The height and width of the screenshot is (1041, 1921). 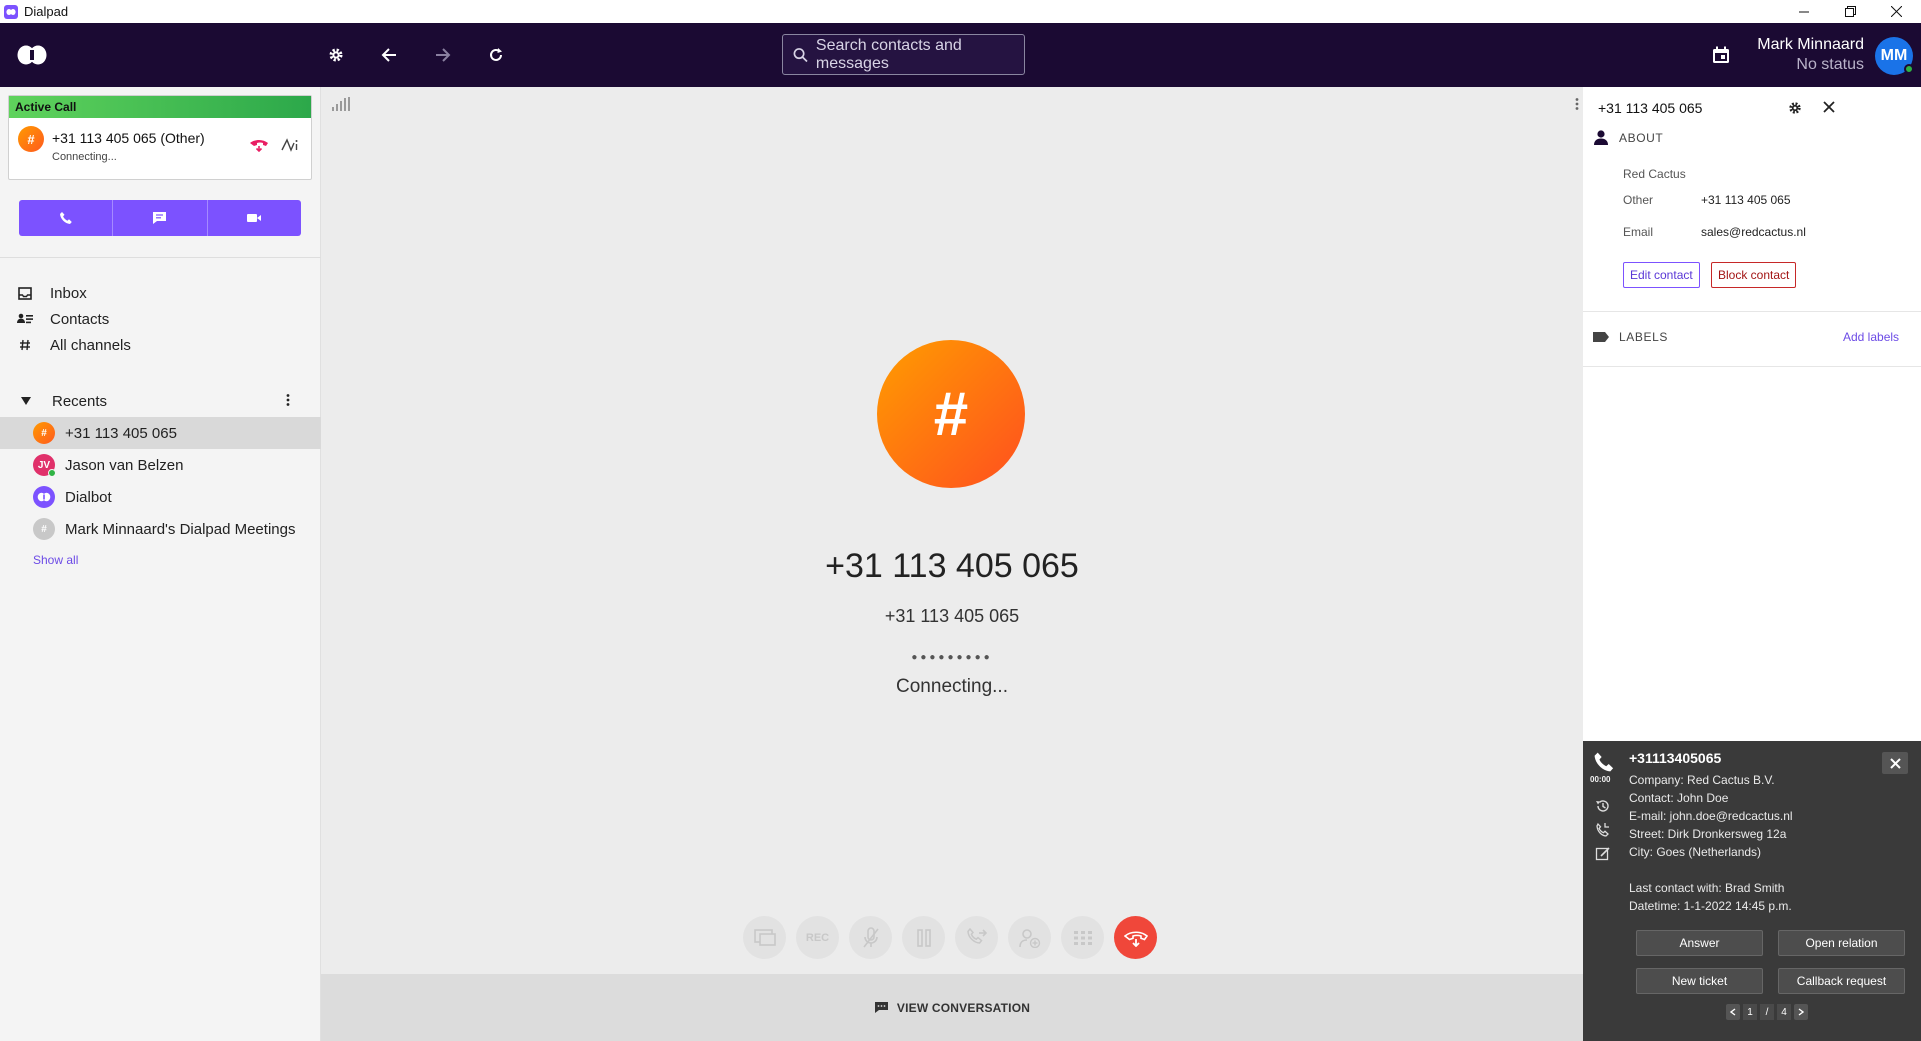 I want to click on user-initials: MM, so click(x=1894, y=55).